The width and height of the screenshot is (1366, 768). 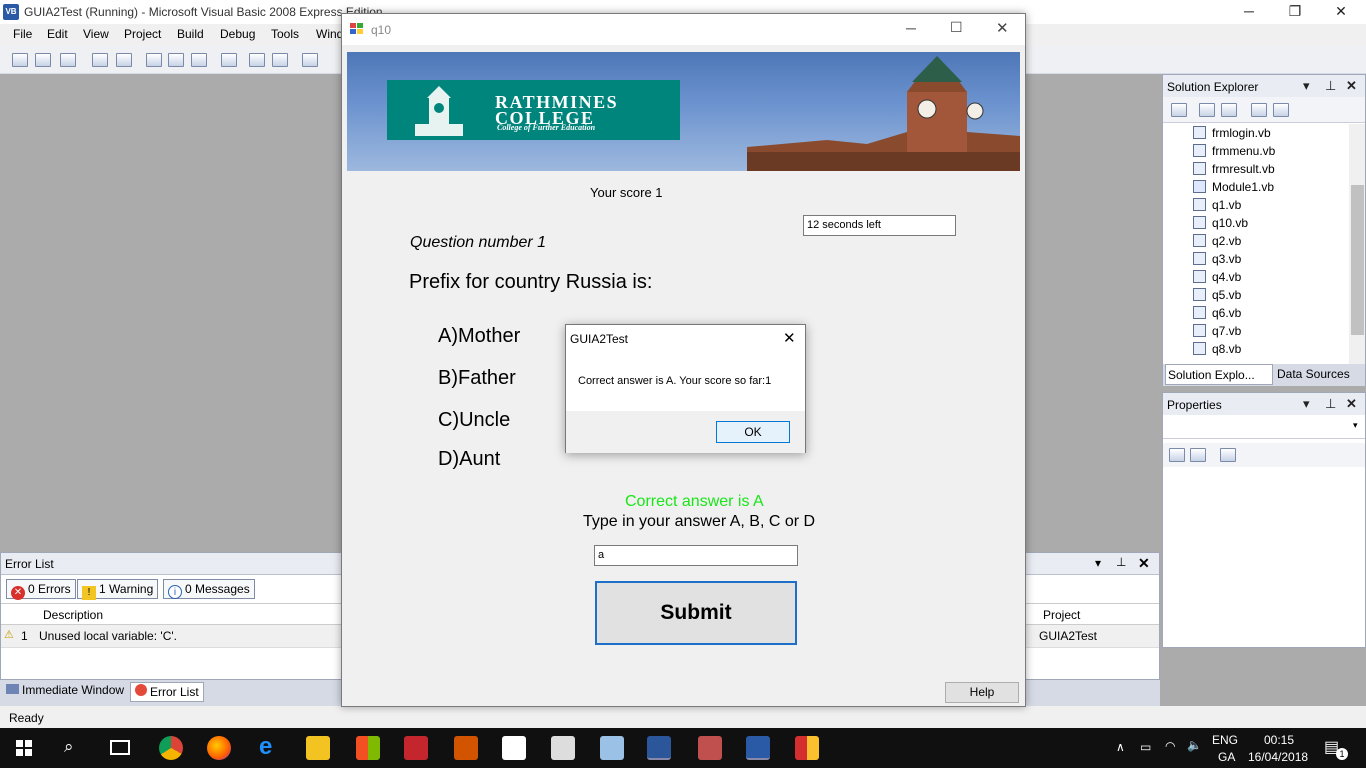 What do you see at coordinates (229, 60) in the screenshot?
I see `find-icon` at bounding box center [229, 60].